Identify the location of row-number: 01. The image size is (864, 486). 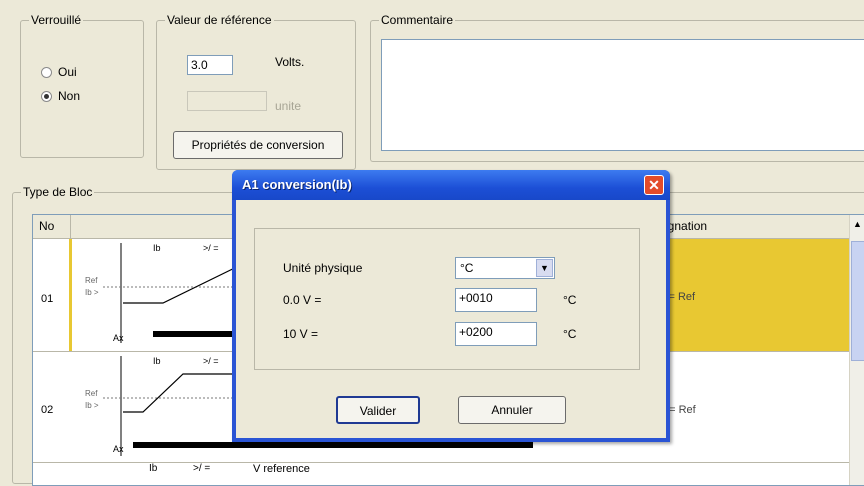
(47, 299).